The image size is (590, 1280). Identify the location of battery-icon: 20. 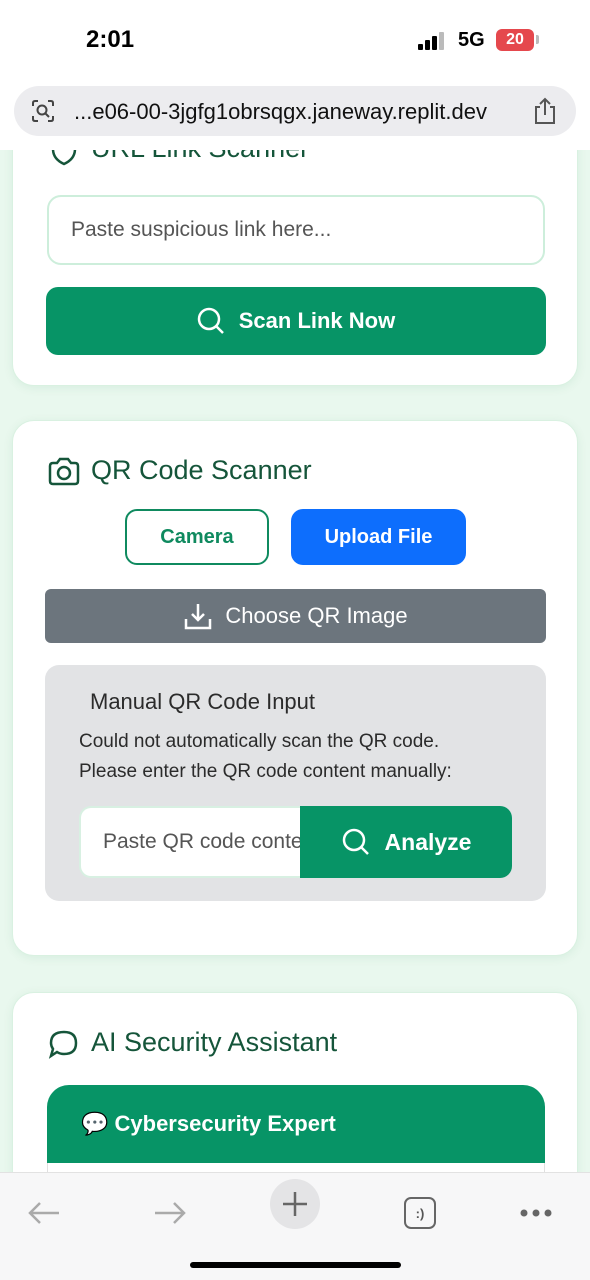
(515, 40).